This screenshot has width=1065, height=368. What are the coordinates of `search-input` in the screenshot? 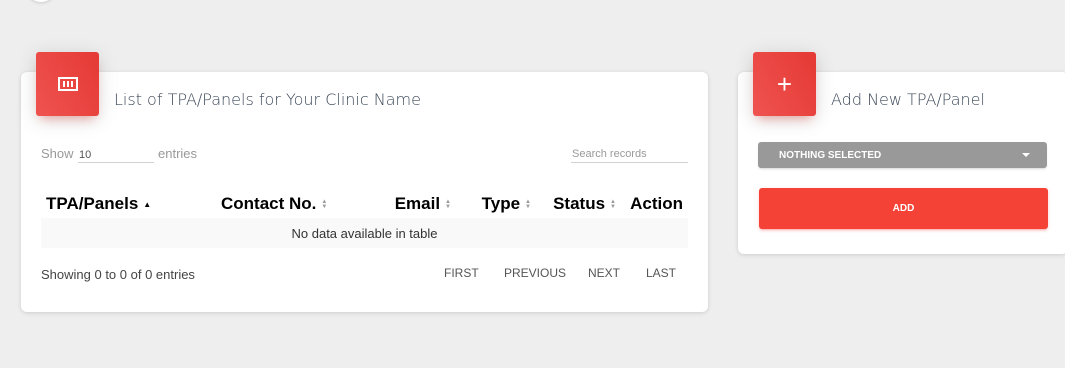 It's located at (629, 154).